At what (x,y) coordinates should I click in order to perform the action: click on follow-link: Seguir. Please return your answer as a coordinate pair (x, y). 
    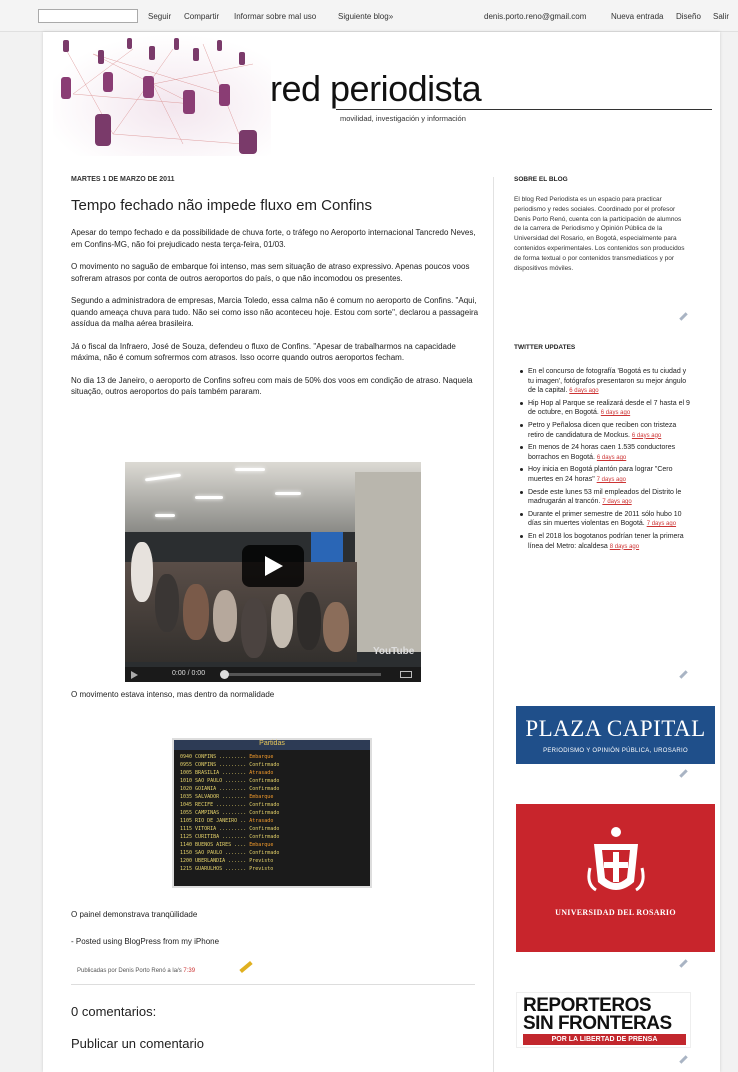
    Looking at the image, I should click on (159, 16).